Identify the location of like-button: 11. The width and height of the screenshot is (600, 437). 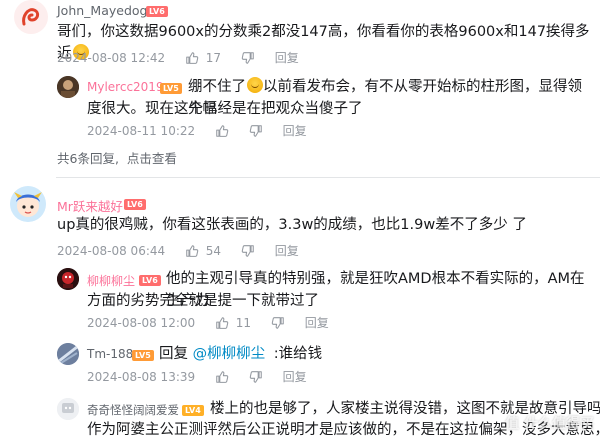
(233, 322).